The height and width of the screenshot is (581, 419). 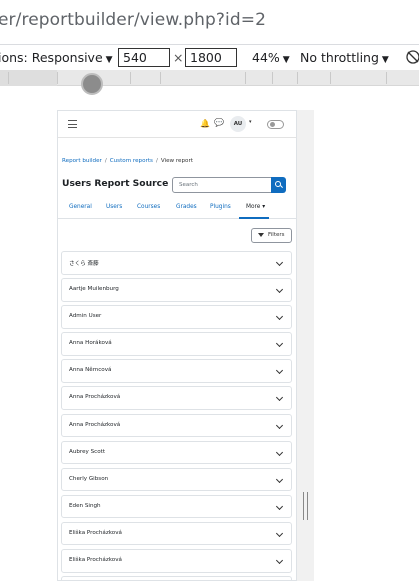 What do you see at coordinates (148, 207) in the screenshot?
I see `tab-courses: Courses` at bounding box center [148, 207].